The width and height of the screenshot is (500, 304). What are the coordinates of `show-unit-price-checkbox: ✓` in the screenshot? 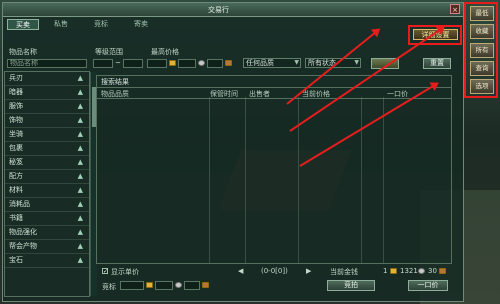 It's located at (105, 271).